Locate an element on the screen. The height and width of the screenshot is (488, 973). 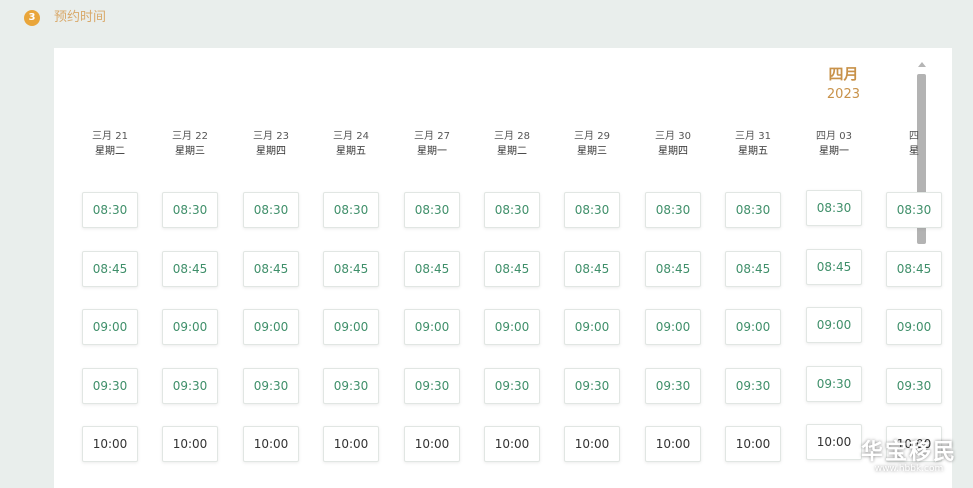
day-header: 三月 23 星期四 is located at coordinates (271, 144).